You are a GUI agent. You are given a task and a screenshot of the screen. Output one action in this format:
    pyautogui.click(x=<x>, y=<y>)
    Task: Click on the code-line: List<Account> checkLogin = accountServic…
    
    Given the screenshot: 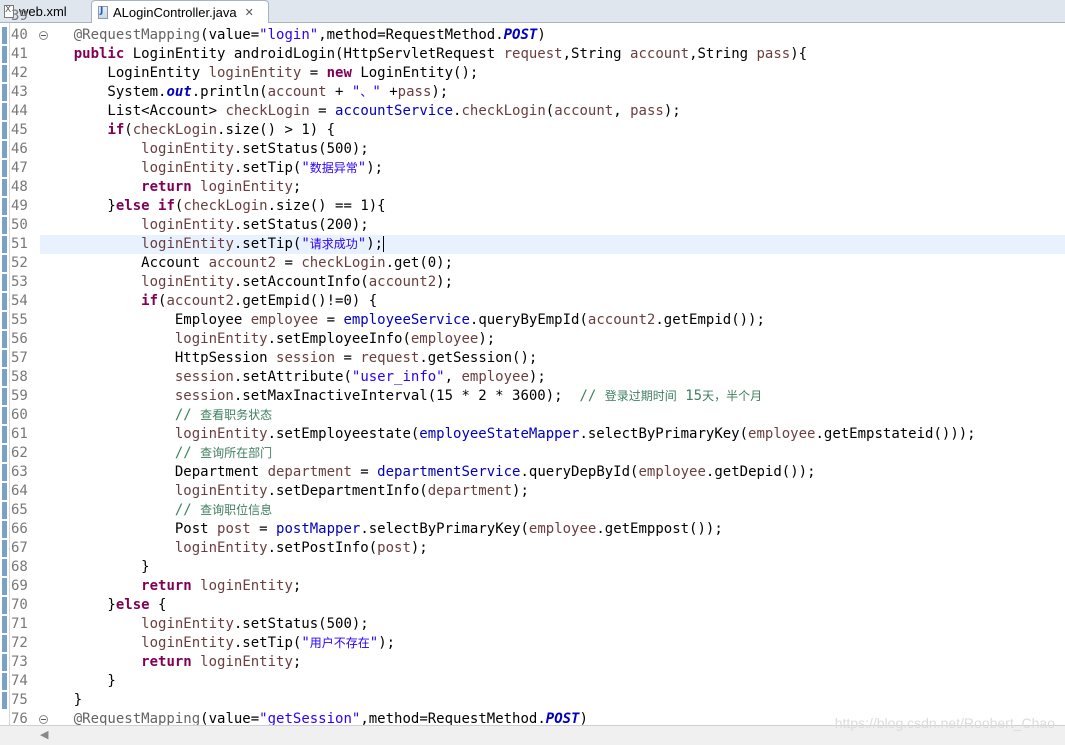 What is the action you would take?
    pyautogui.click(x=552, y=111)
    